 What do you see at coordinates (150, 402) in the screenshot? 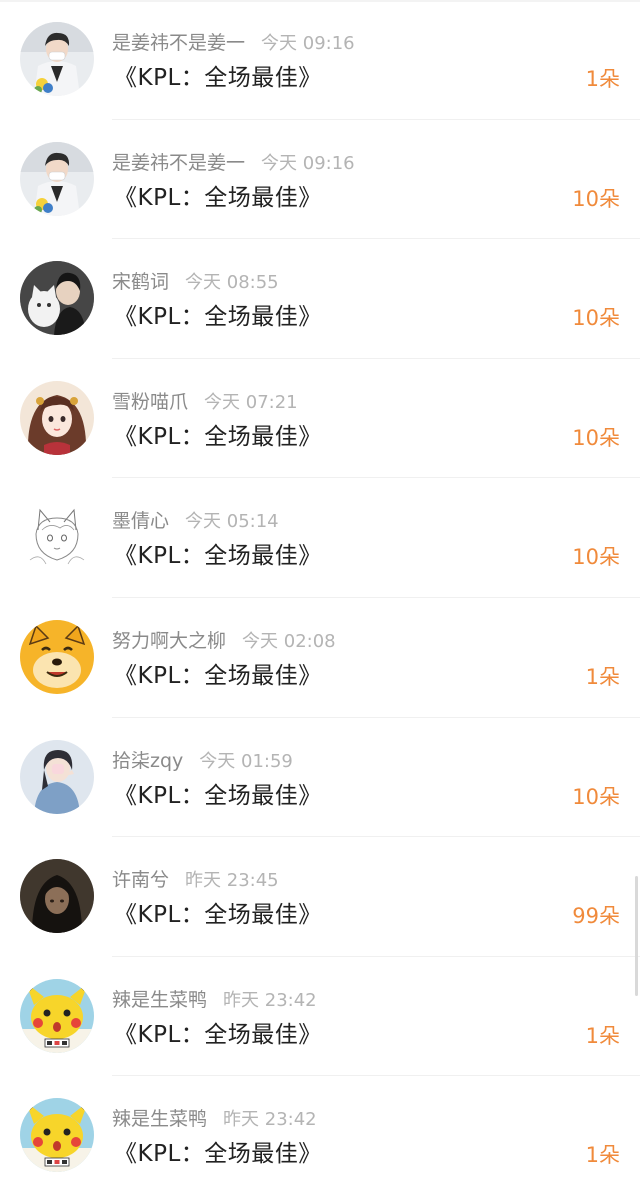
I see `username: 雪粉喵爪` at bounding box center [150, 402].